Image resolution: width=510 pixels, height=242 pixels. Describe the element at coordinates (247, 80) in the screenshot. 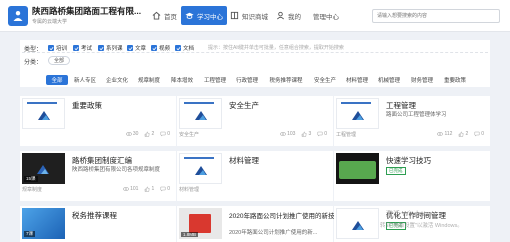

I see `category-admin: 行政管理` at that location.